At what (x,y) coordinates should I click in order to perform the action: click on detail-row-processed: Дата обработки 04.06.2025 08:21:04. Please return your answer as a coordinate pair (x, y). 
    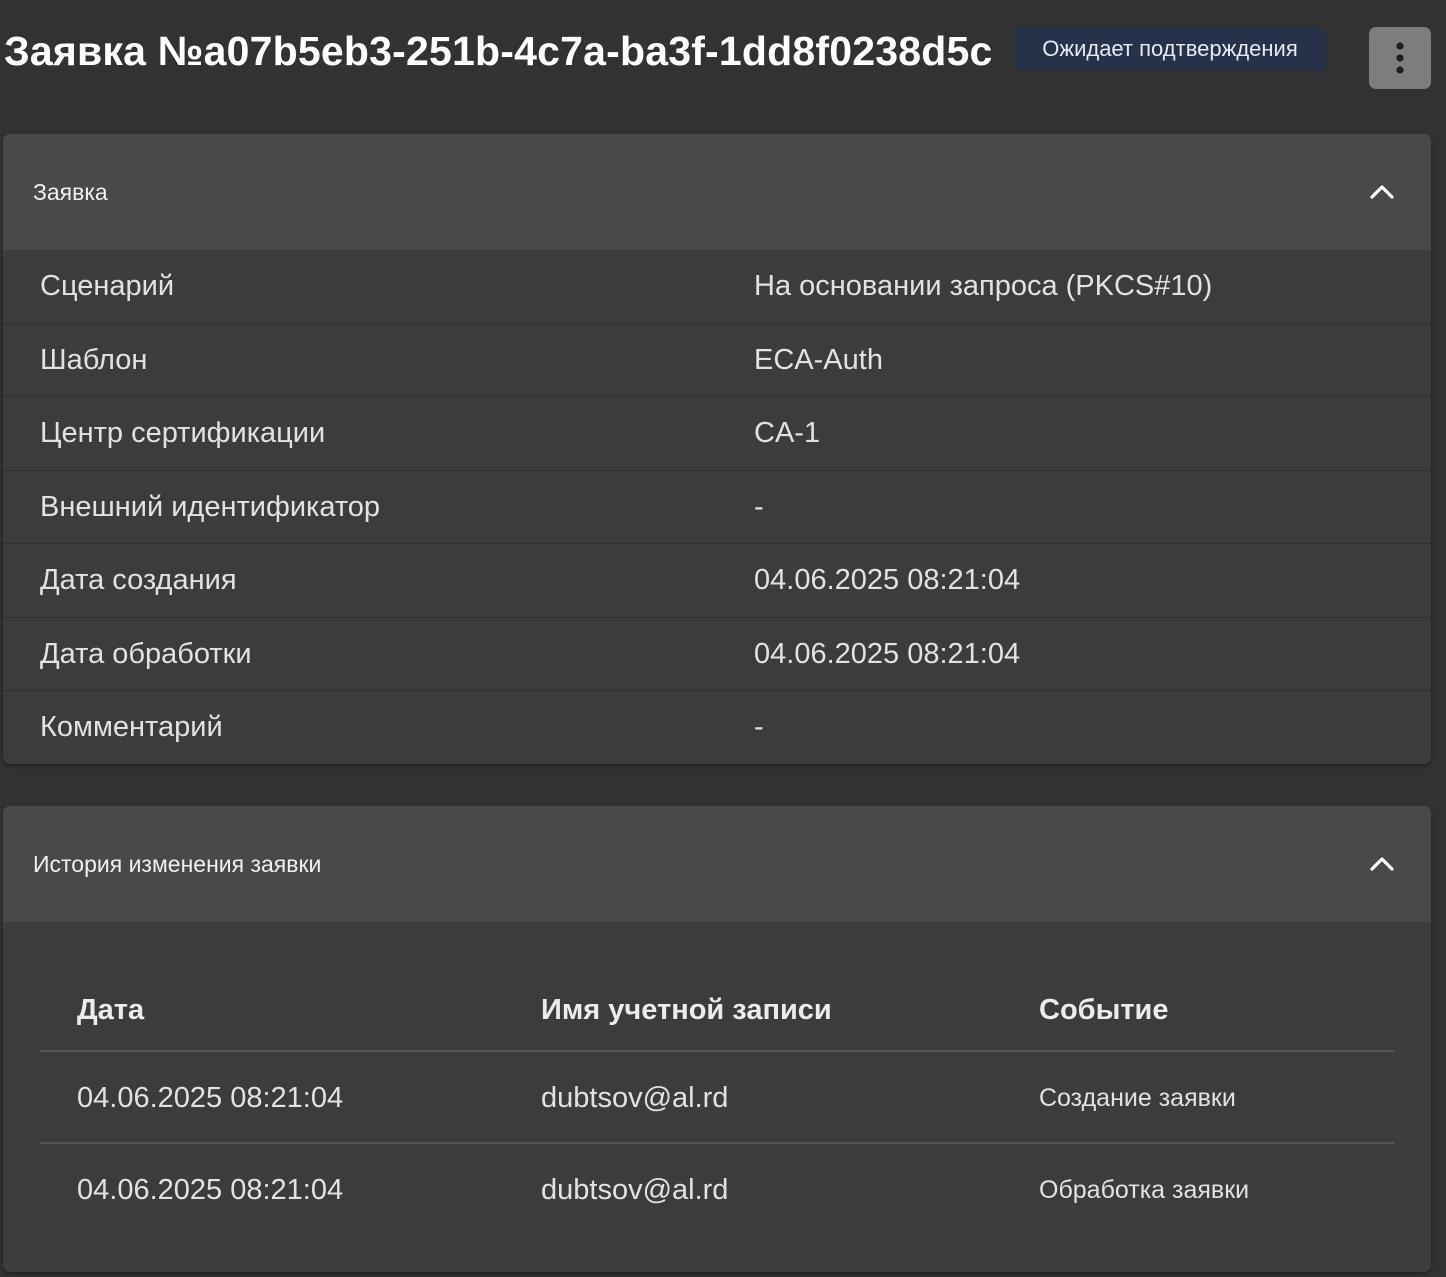
    Looking at the image, I should click on (717, 654).